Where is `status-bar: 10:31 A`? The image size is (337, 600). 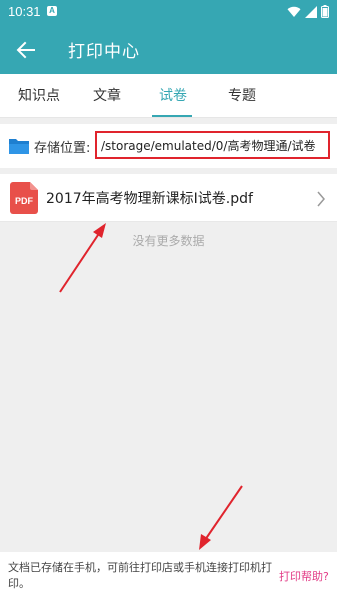 status-bar: 10:31 A is located at coordinates (168, 12).